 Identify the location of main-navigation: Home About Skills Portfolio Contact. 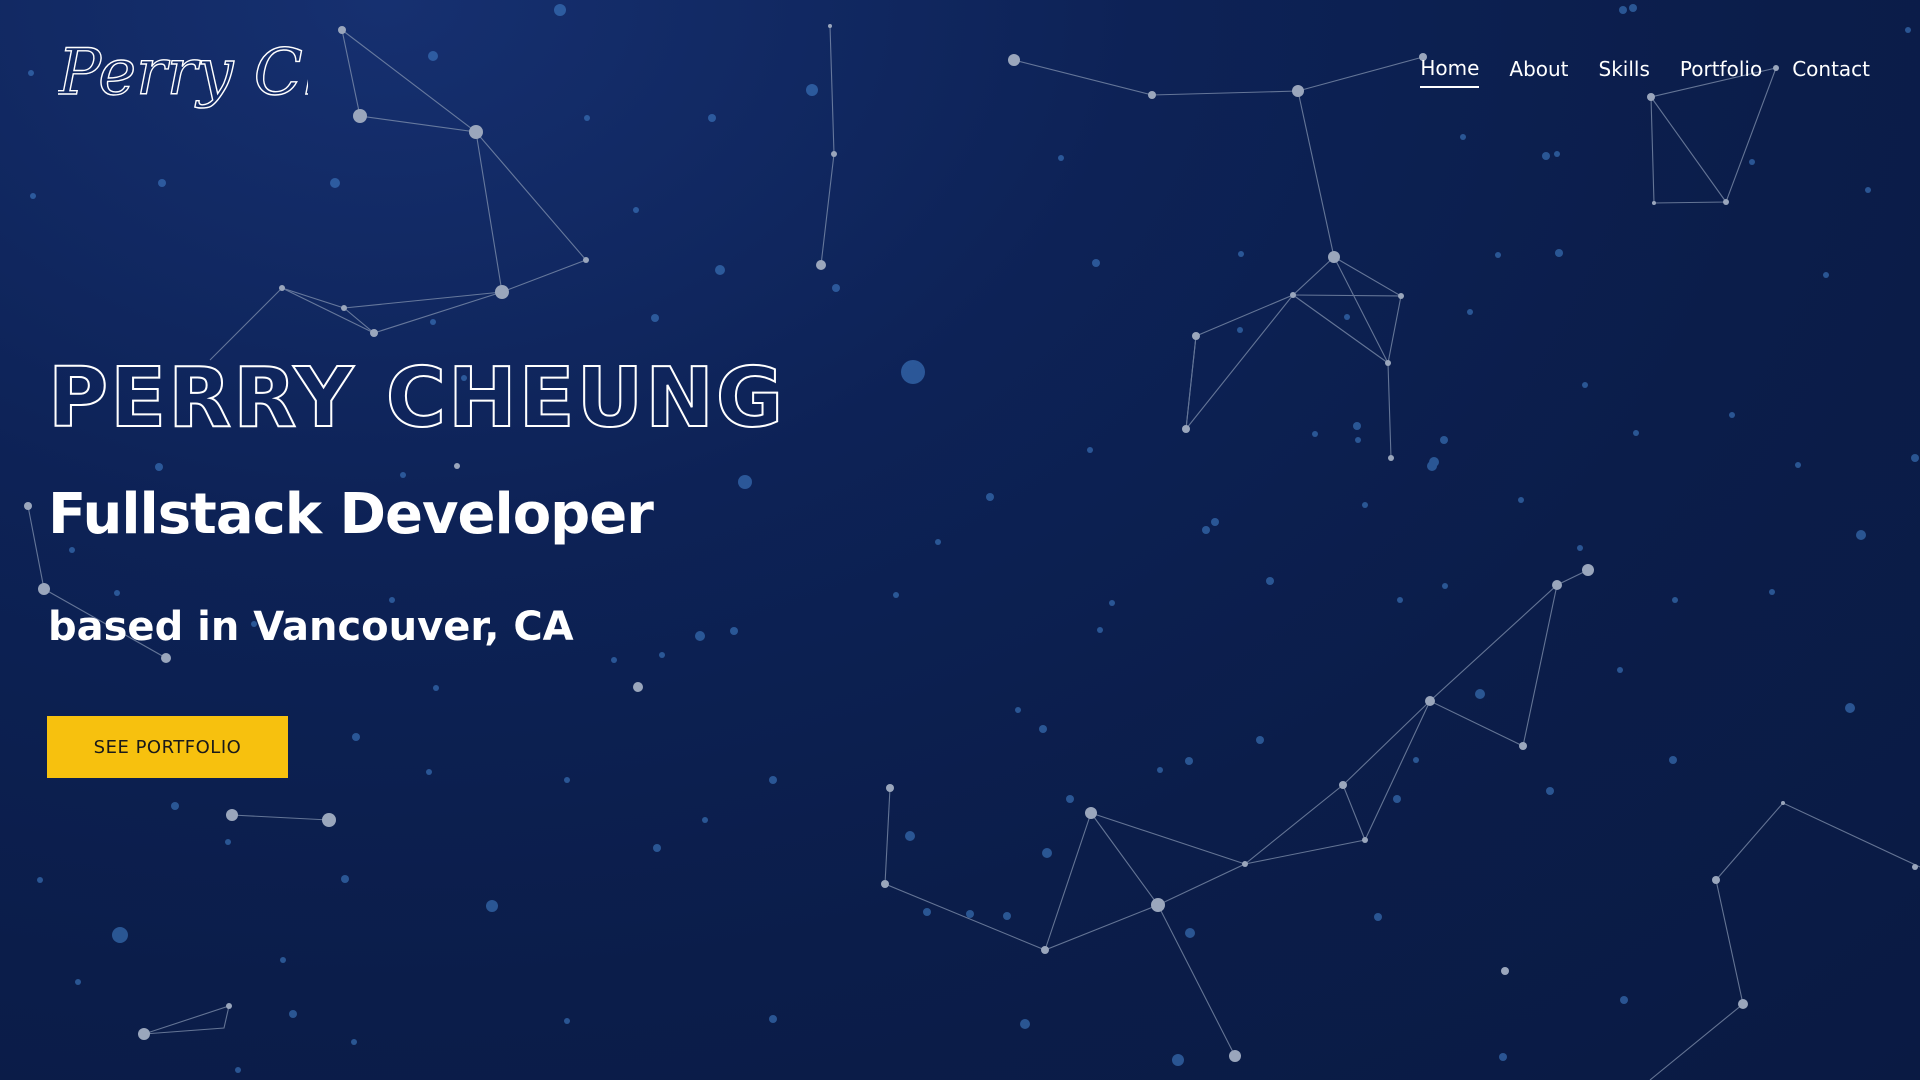
(1645, 72).